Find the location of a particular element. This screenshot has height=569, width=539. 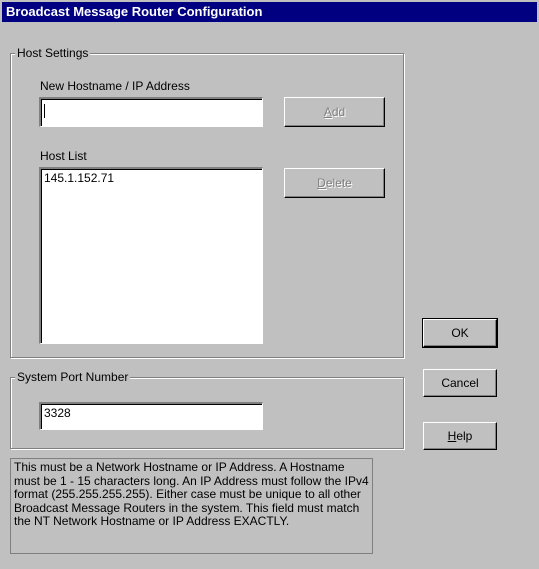

title-bar: Broadcast Message Router Configuration is located at coordinates (269, 12).